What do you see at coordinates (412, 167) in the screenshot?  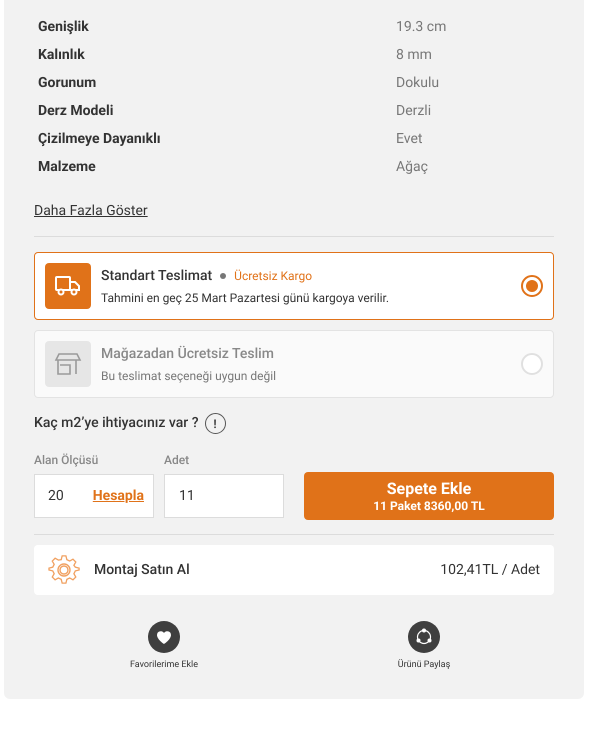 I see `spec-value: Ağaç` at bounding box center [412, 167].